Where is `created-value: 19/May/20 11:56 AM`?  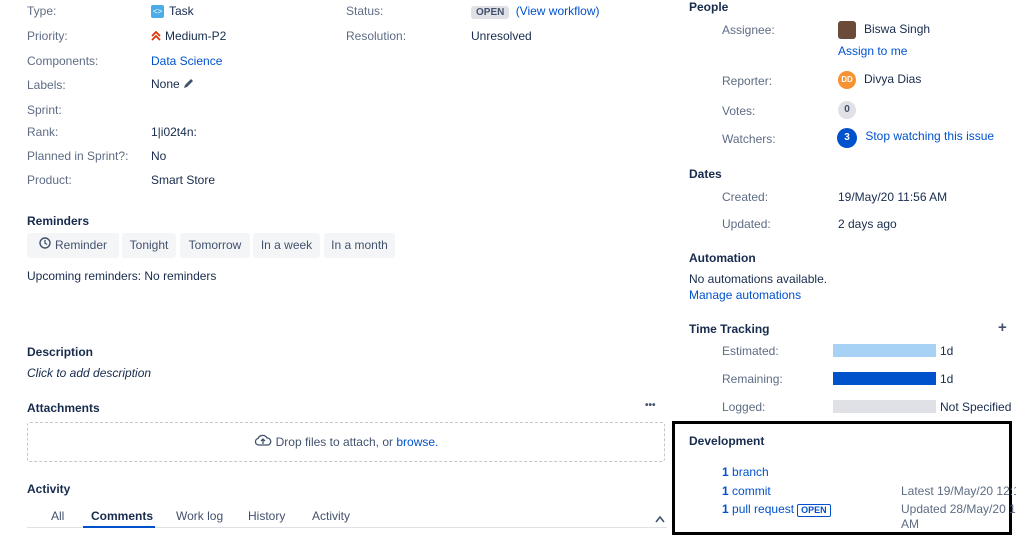
created-value: 19/May/20 11:56 AM is located at coordinates (893, 197).